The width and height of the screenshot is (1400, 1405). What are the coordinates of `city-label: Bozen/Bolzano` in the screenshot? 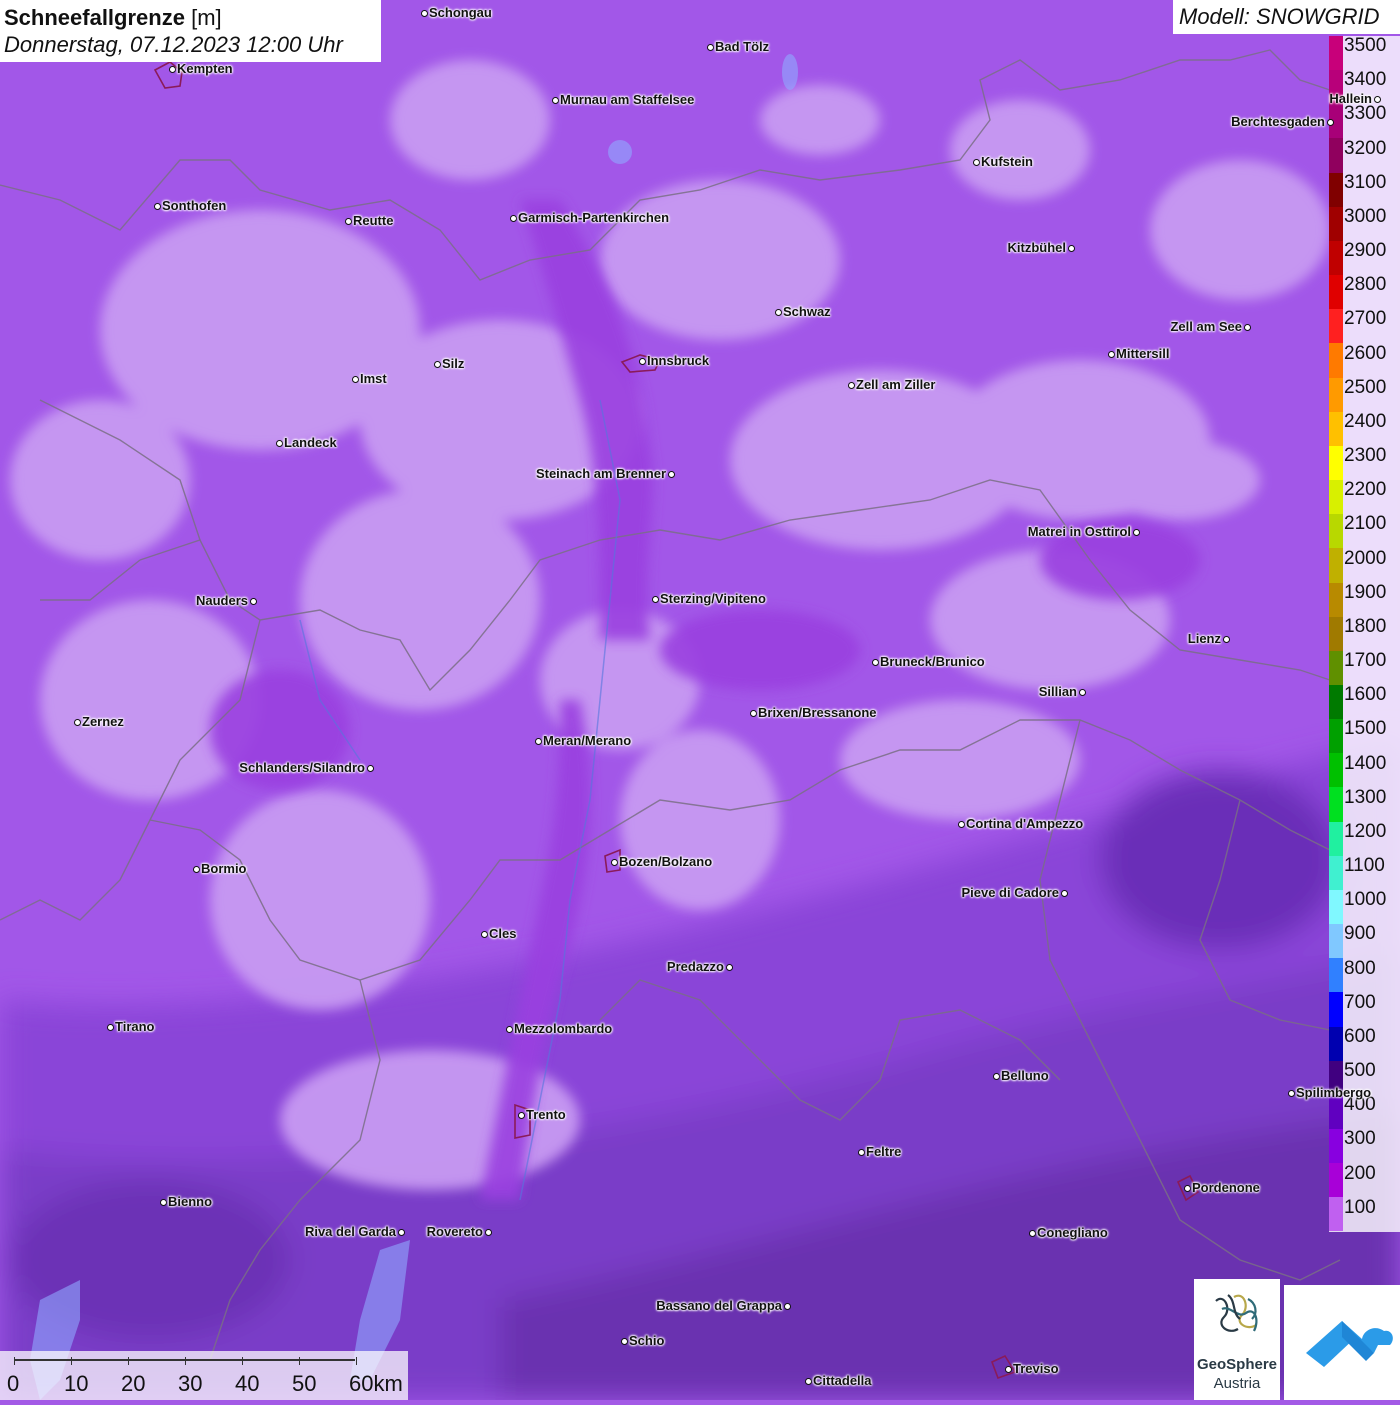 It's located at (666, 861).